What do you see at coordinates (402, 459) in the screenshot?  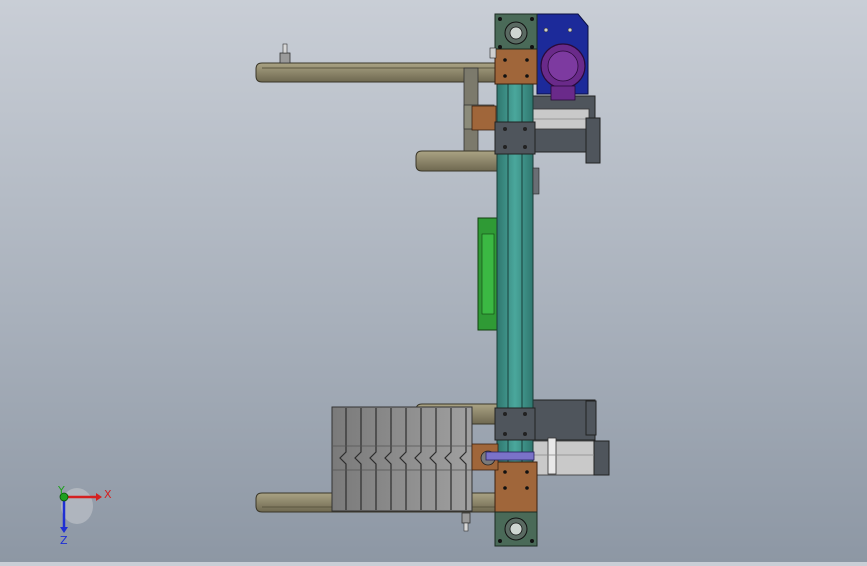 I see `tray-stack` at bounding box center [402, 459].